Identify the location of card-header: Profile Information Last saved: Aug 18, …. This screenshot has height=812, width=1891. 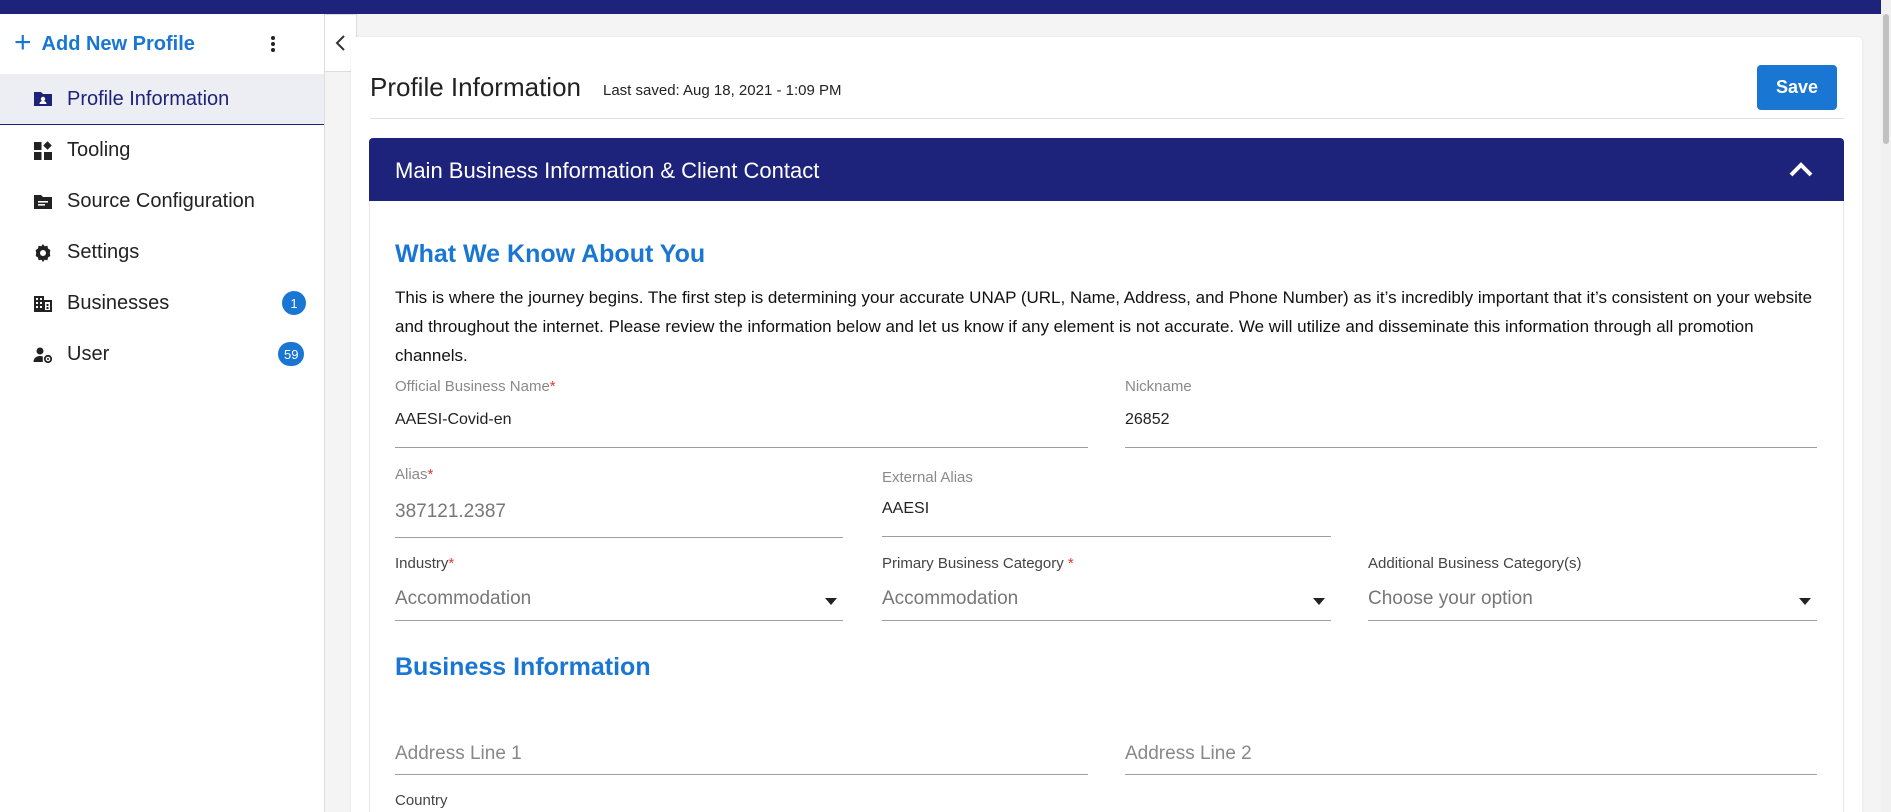
(1107, 78).